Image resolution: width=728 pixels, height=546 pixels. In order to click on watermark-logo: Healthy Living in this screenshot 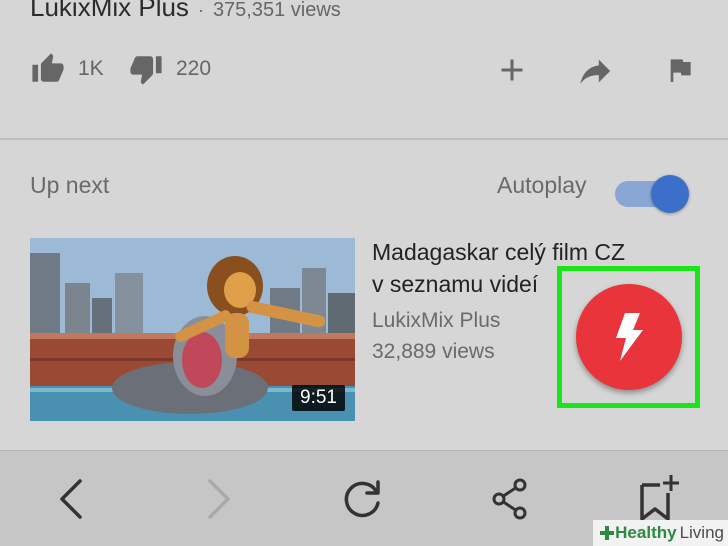, I will do `click(660, 533)`.